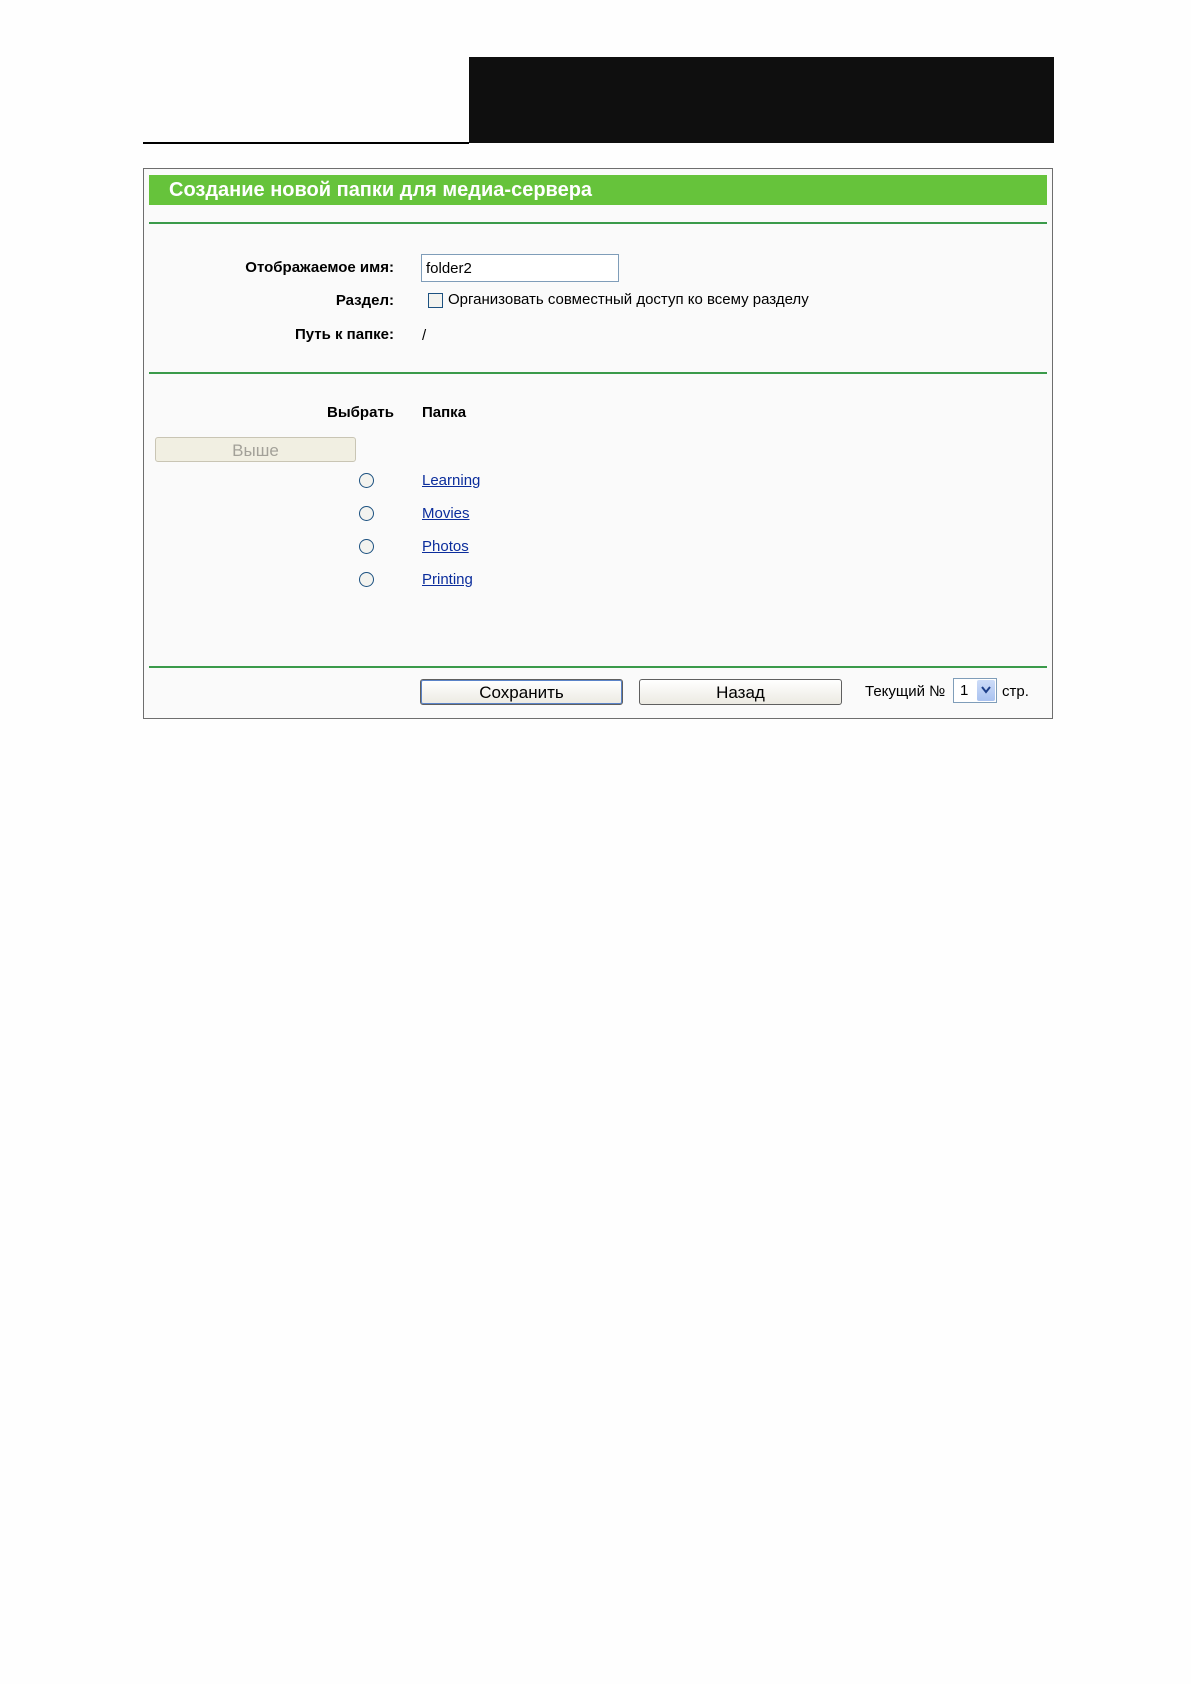 The width and height of the screenshot is (1191, 1684). What do you see at coordinates (761, 100) in the screenshot?
I see `page-header-bar` at bounding box center [761, 100].